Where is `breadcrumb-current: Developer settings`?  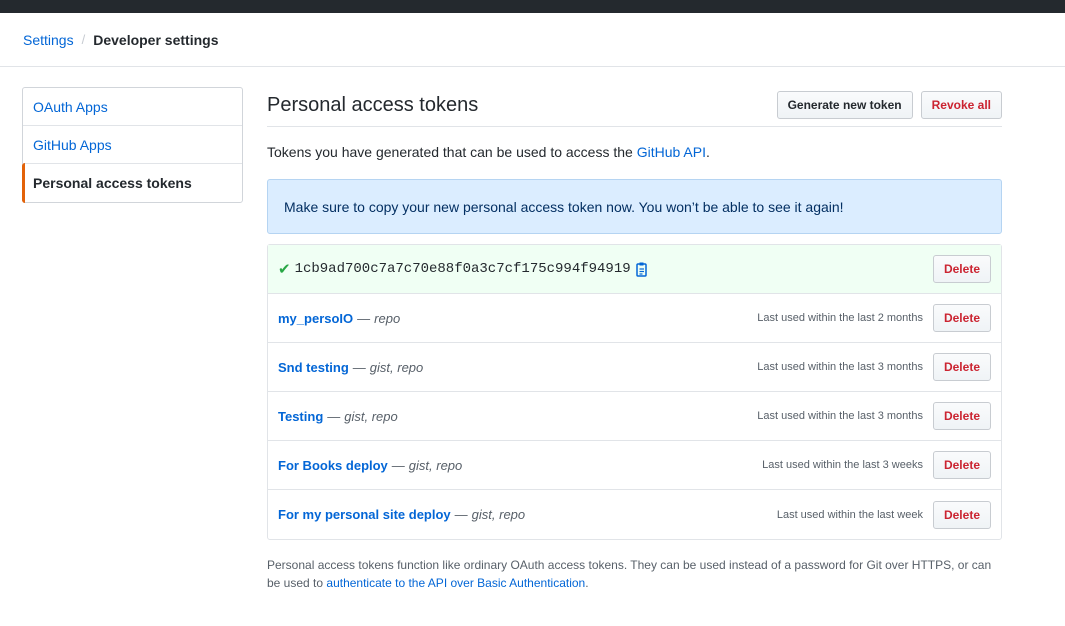
breadcrumb-current: Developer settings is located at coordinates (156, 39).